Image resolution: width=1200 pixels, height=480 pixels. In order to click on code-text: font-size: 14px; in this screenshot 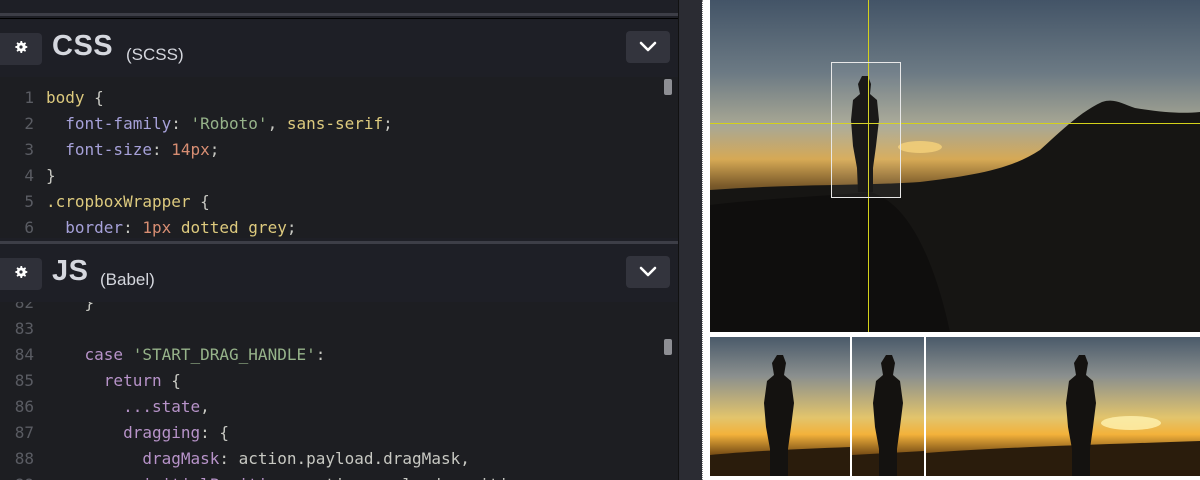, I will do `click(132, 150)`.